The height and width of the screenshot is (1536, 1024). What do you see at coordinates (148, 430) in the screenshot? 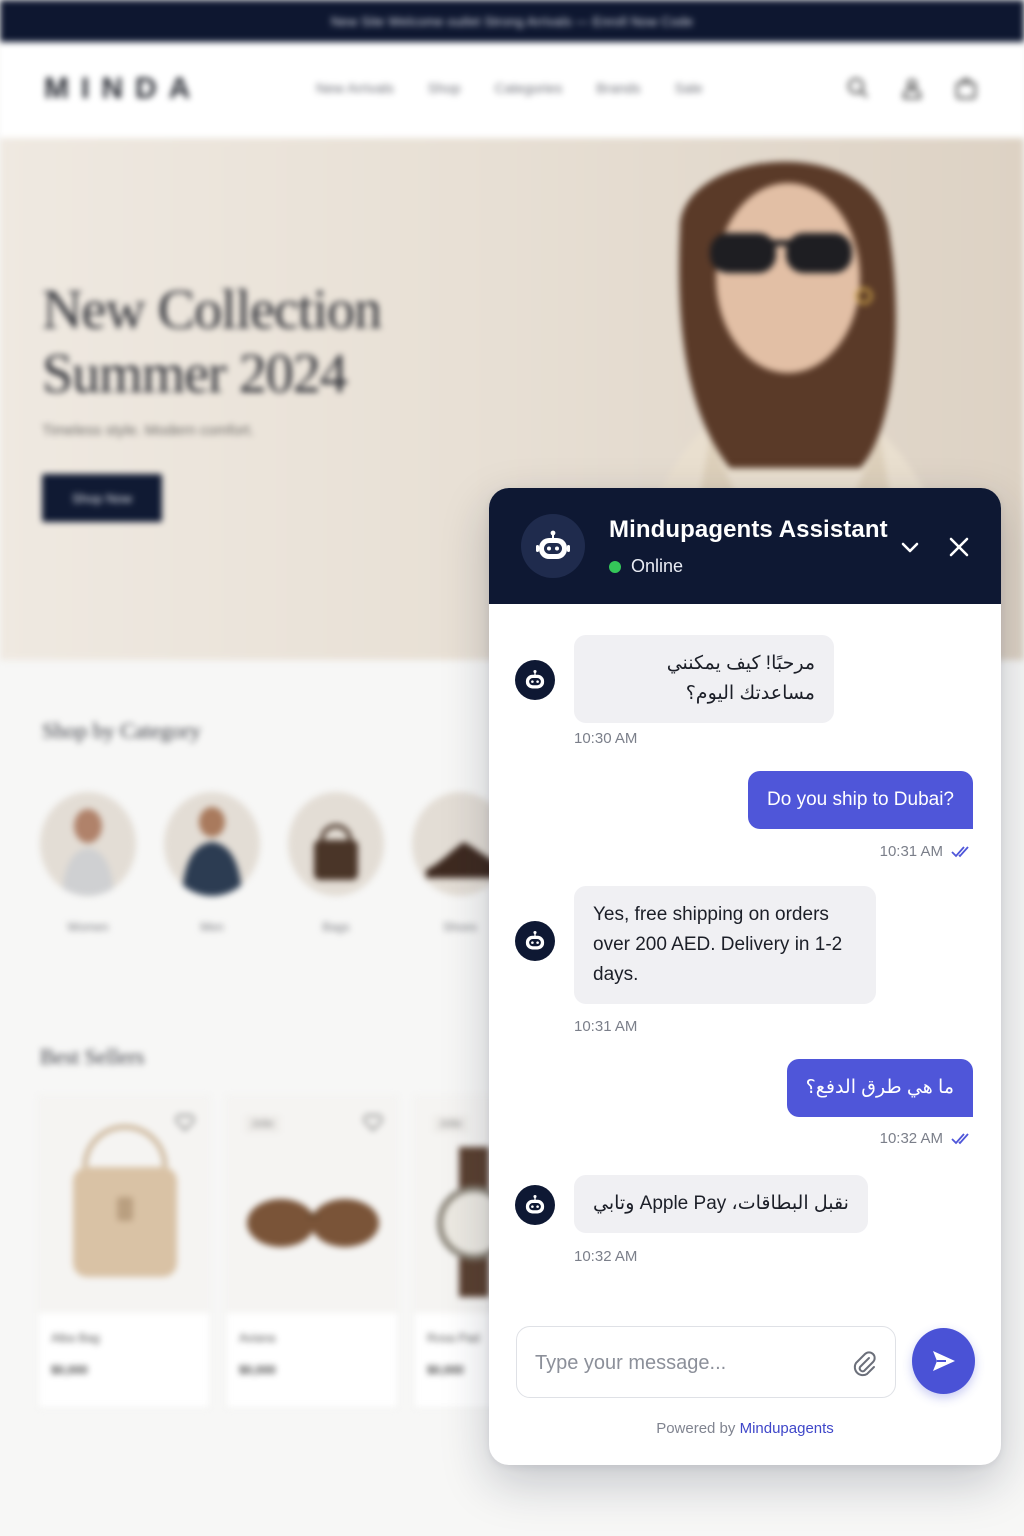
I see `hero-subtitle: Timeless style. Modern comfort.` at bounding box center [148, 430].